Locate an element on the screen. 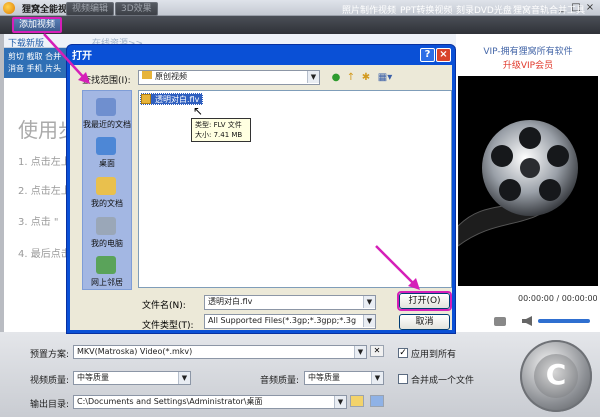 The height and width of the screenshot is (417, 600). arrow-to-dialog is located at coordinates (65, 57).